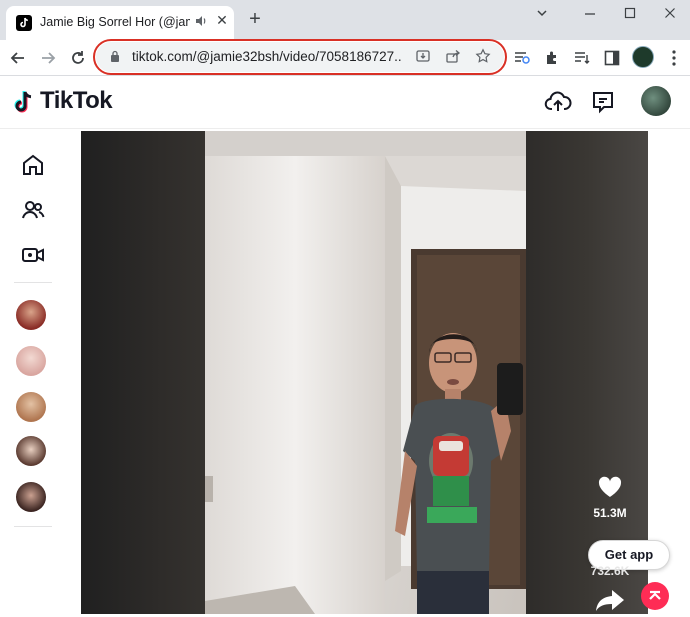  What do you see at coordinates (630, 14) in the screenshot?
I see `maximize-icon` at bounding box center [630, 14].